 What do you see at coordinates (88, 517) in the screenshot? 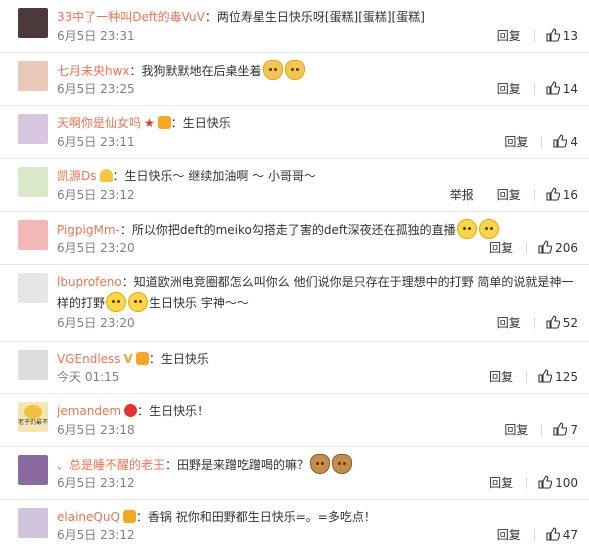
I see `username-link: elaineQuQ` at bounding box center [88, 517].